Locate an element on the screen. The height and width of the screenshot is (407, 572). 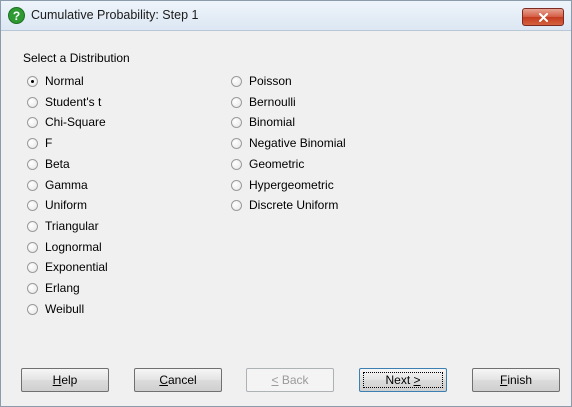
next-button: Next > is located at coordinates (403, 380).